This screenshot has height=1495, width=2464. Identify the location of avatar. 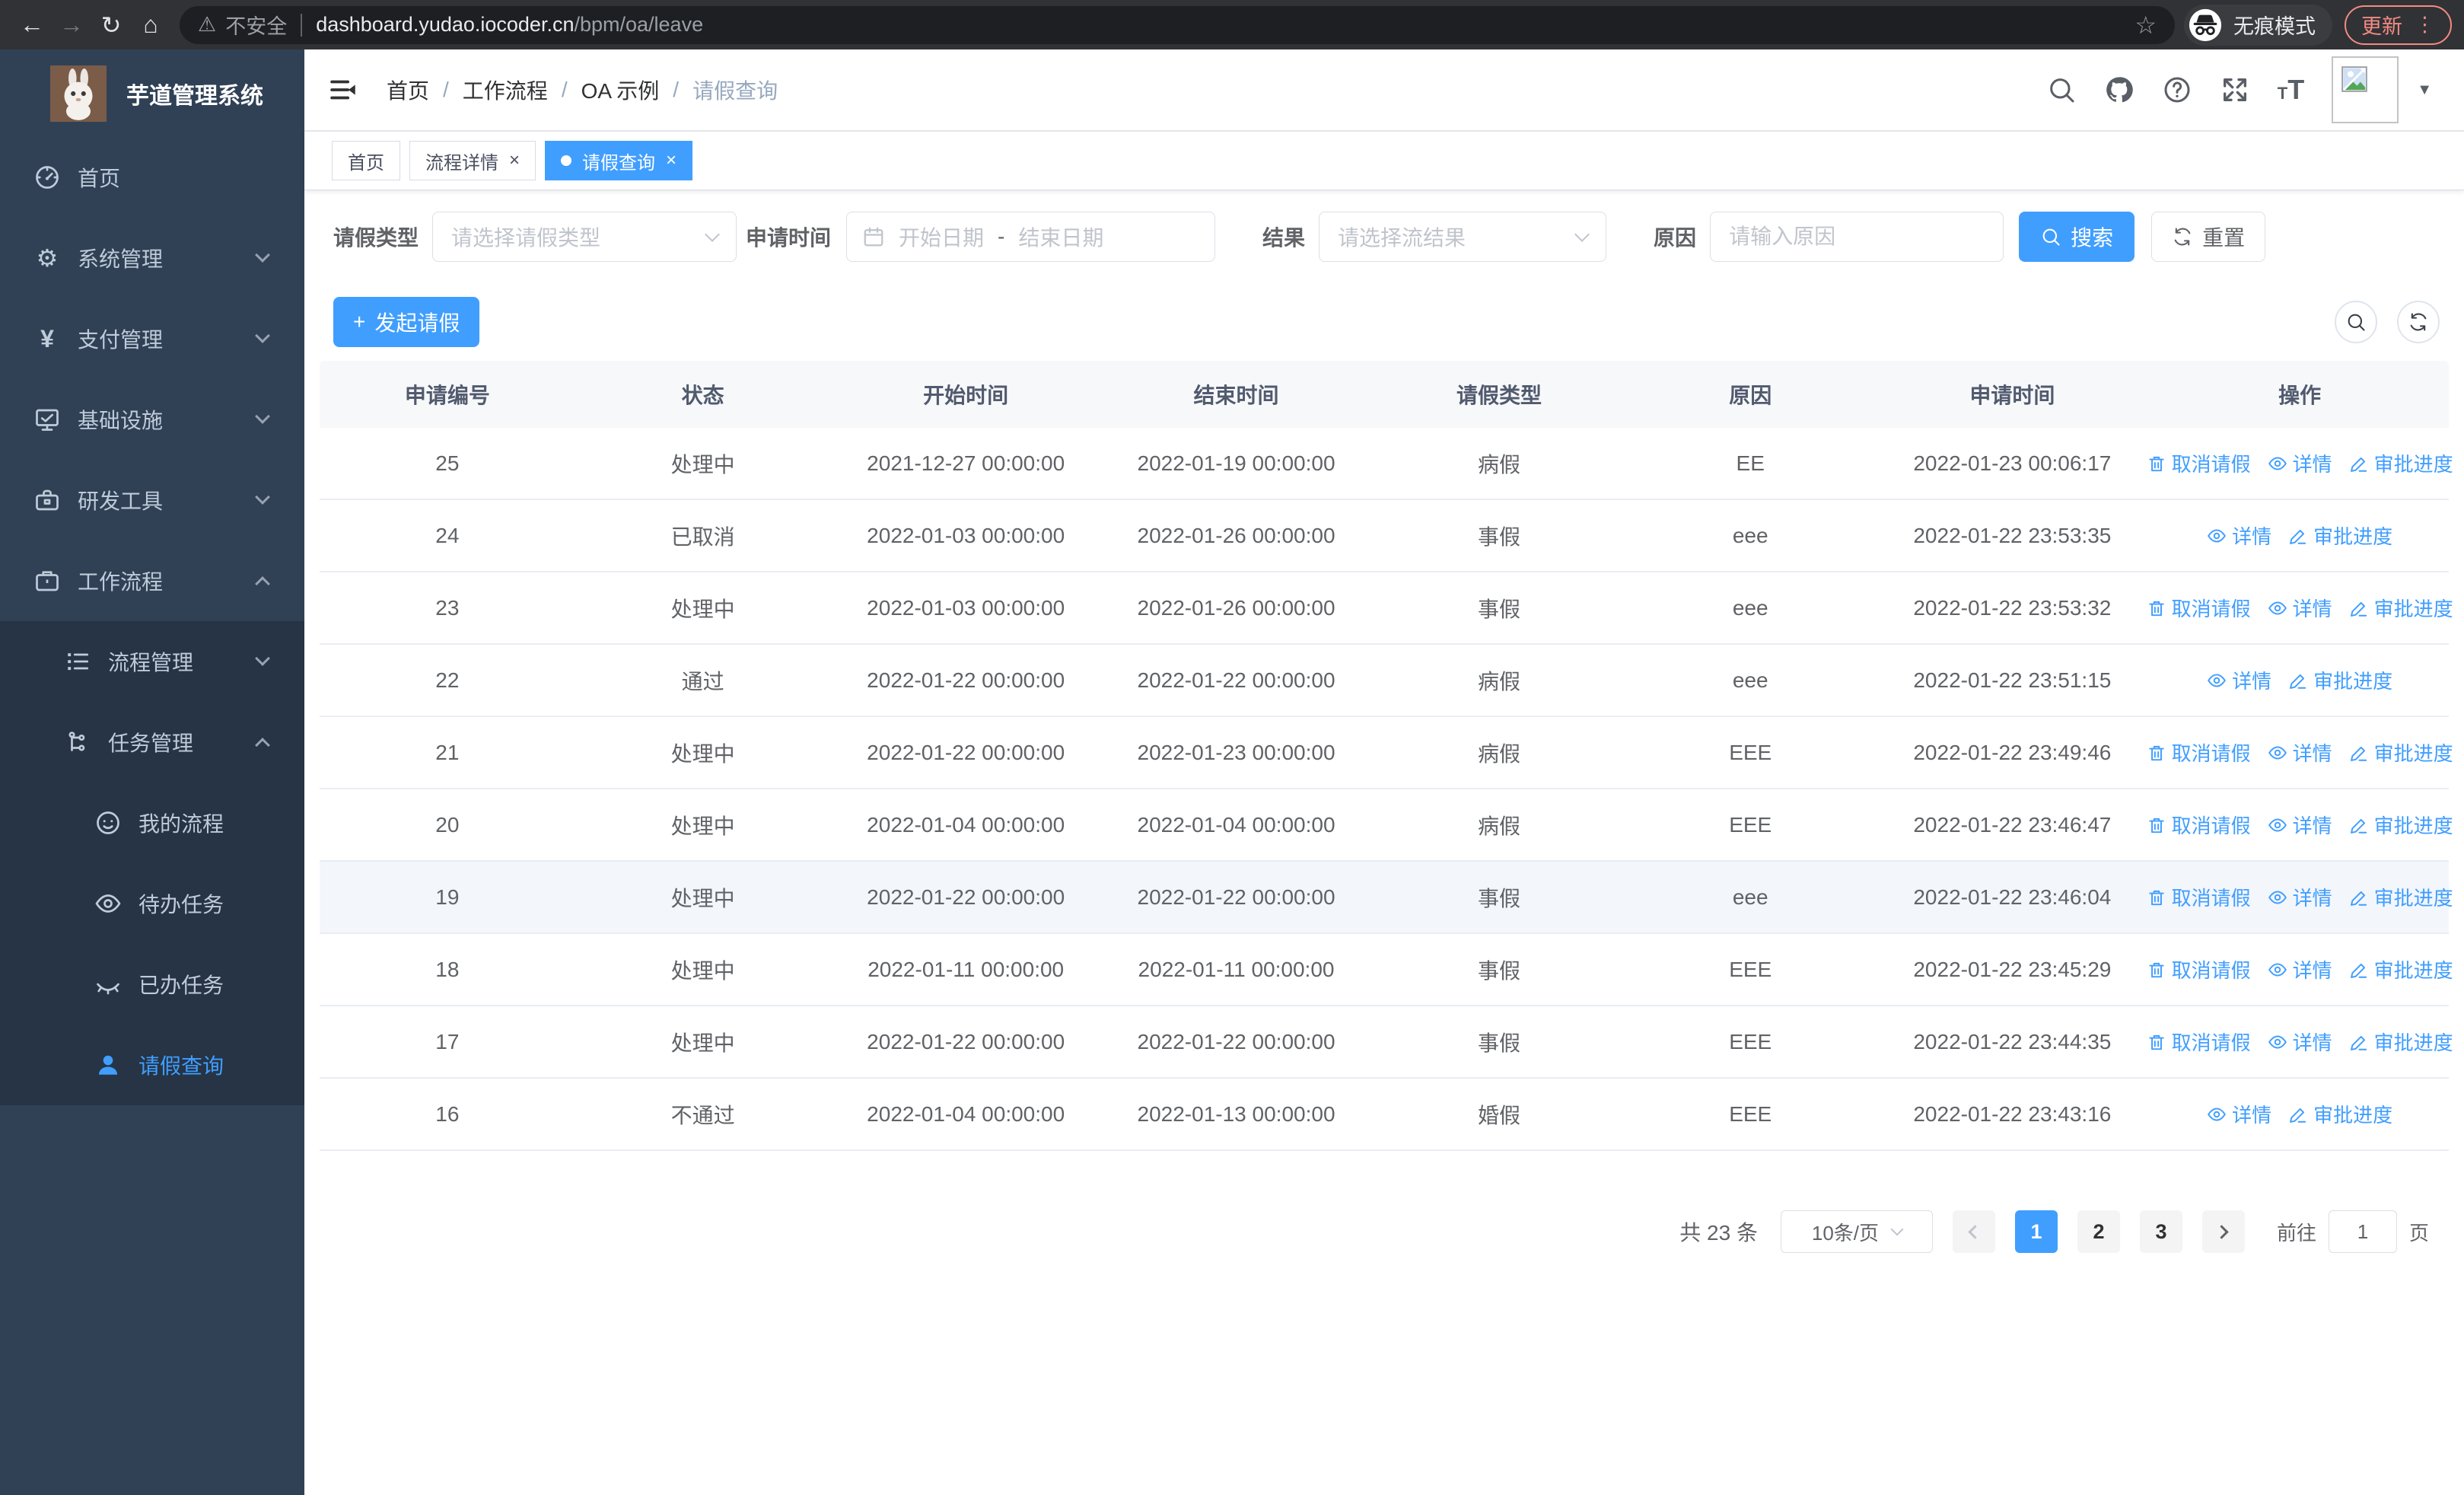
(2365, 90).